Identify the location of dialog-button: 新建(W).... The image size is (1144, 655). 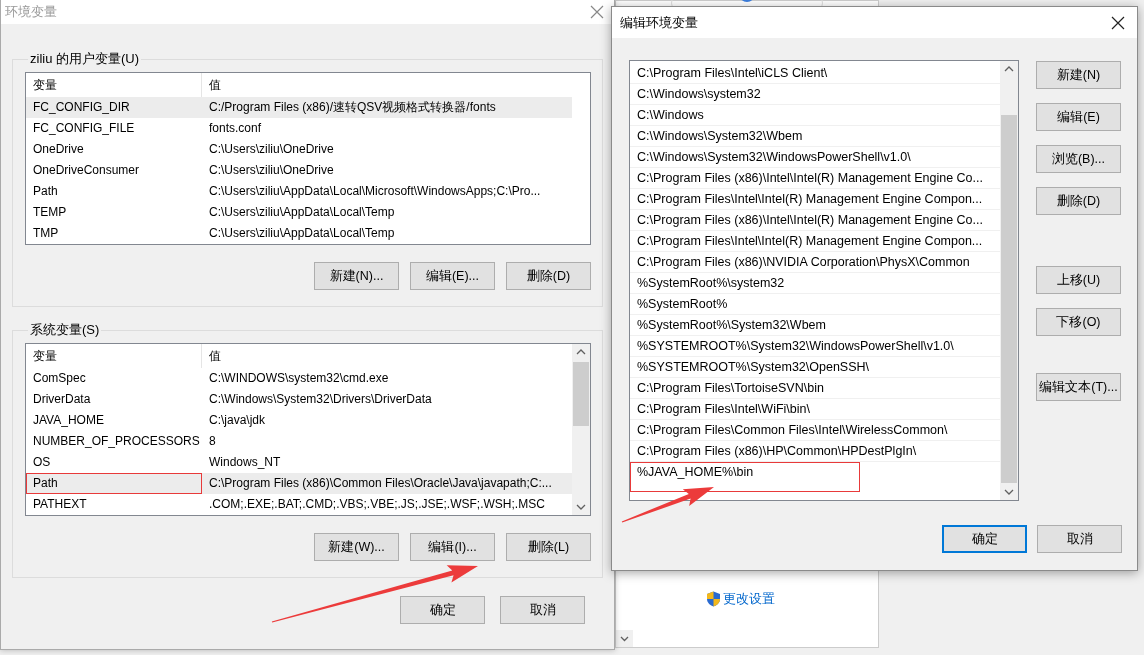
(356, 547).